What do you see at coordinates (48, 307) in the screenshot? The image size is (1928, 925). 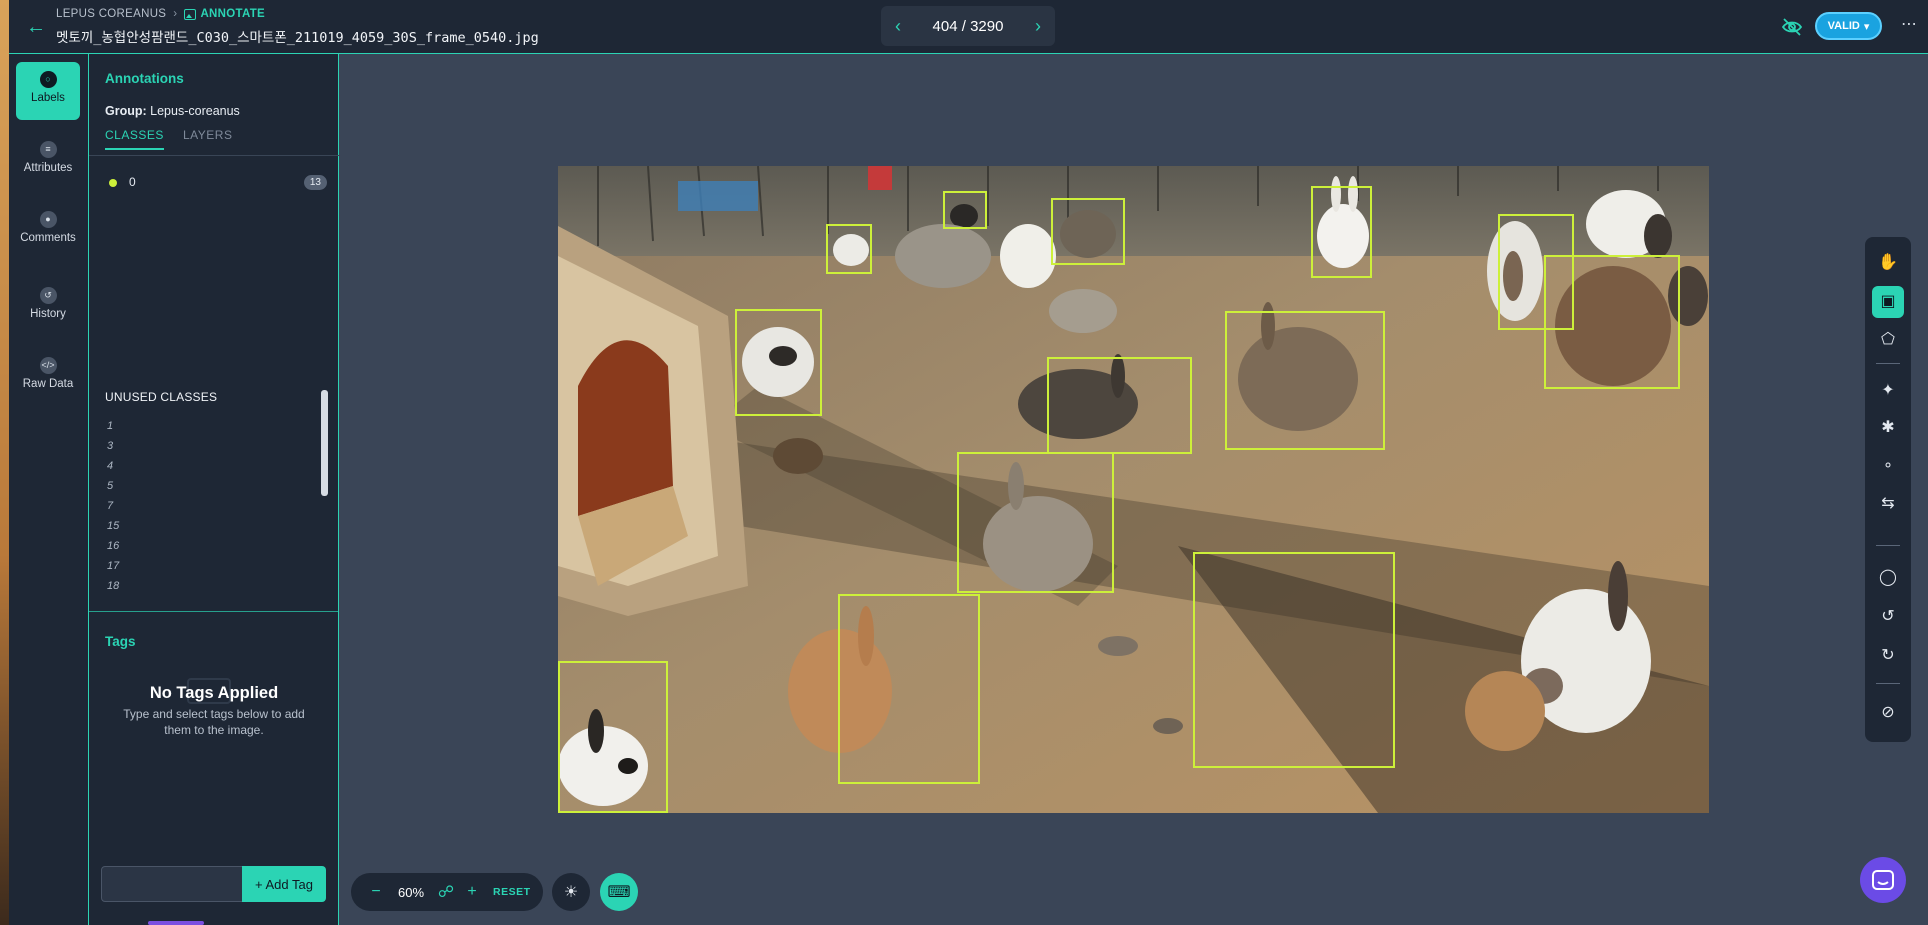 I see `rail-item-history: ↺ History` at bounding box center [48, 307].